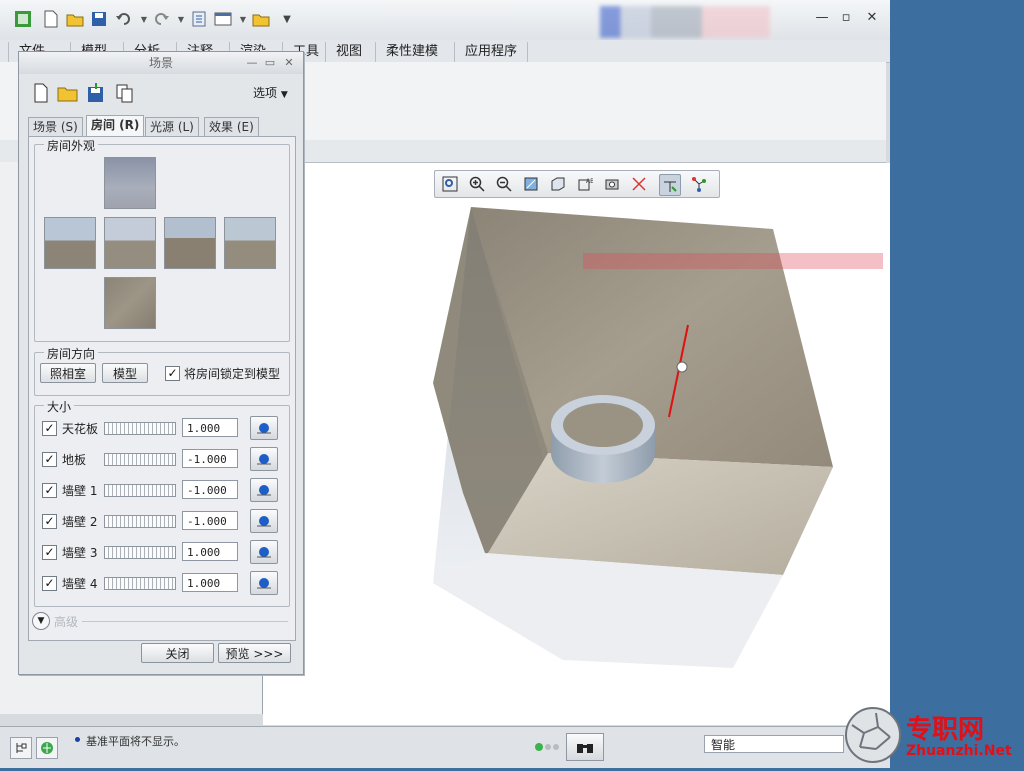 The height and width of the screenshot is (771, 1024). What do you see at coordinates (70, 243) in the screenshot?
I see `wall-1-texture-tile` at bounding box center [70, 243].